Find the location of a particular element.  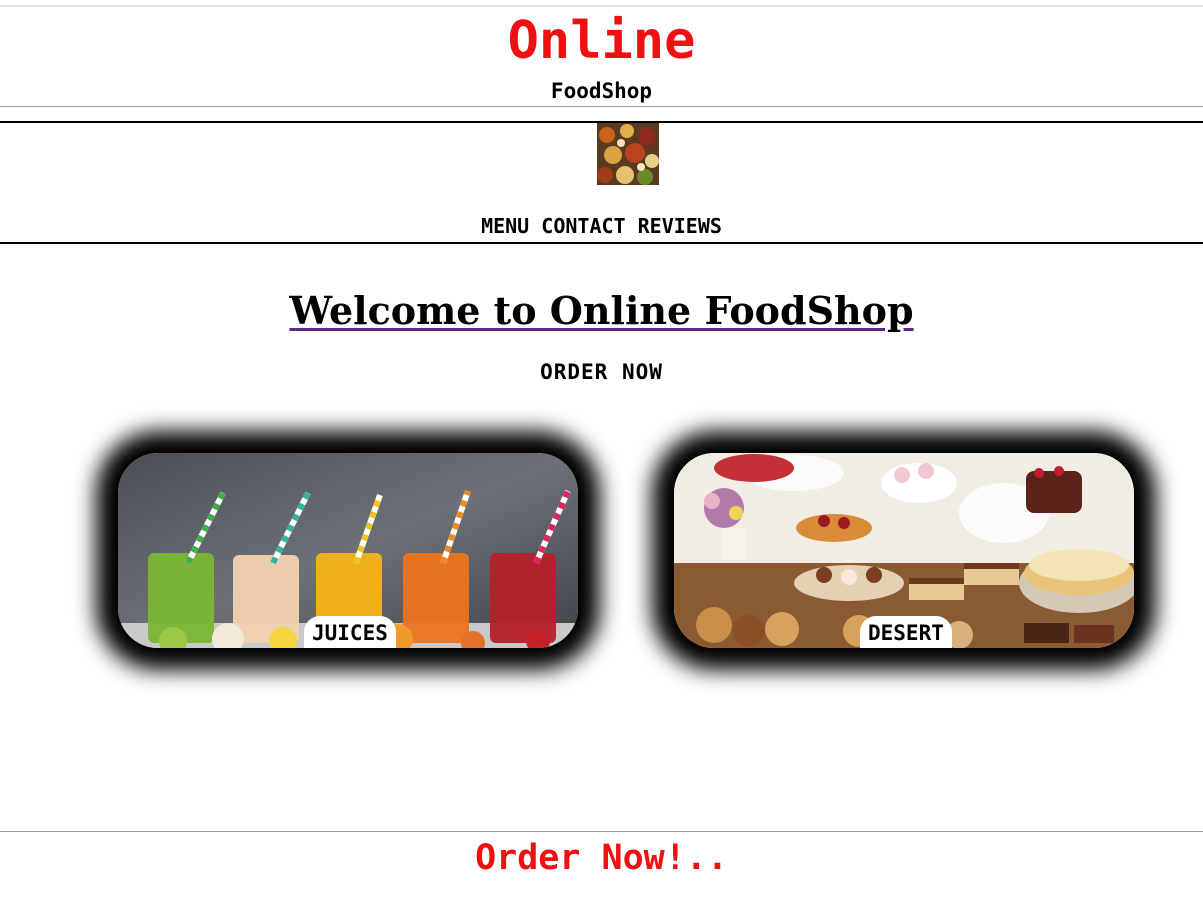

main-nav: MENU CONTACT REVIEWS is located at coordinates (601, 226).